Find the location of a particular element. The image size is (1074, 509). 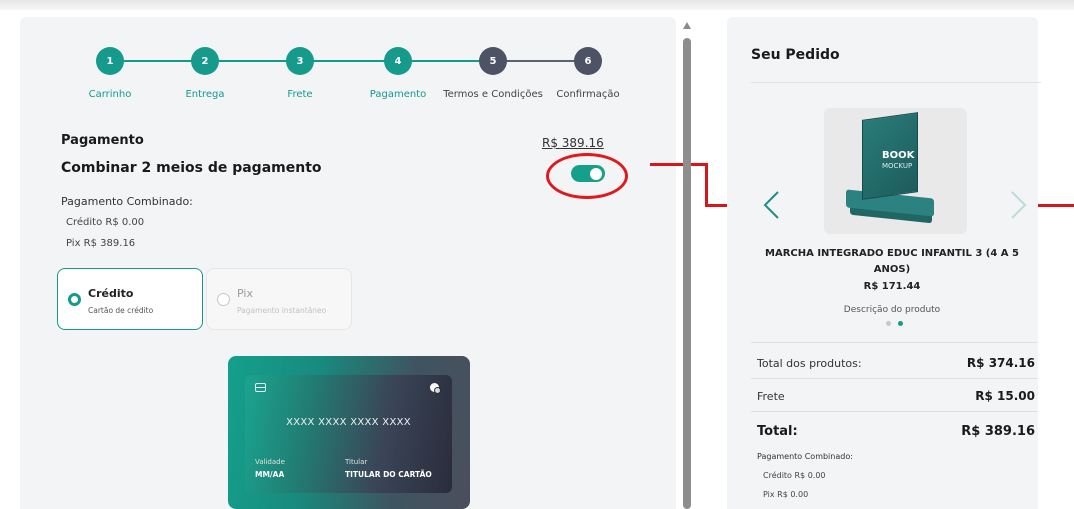

step-pagamento: 4 Pagamento is located at coordinates (398, 73).